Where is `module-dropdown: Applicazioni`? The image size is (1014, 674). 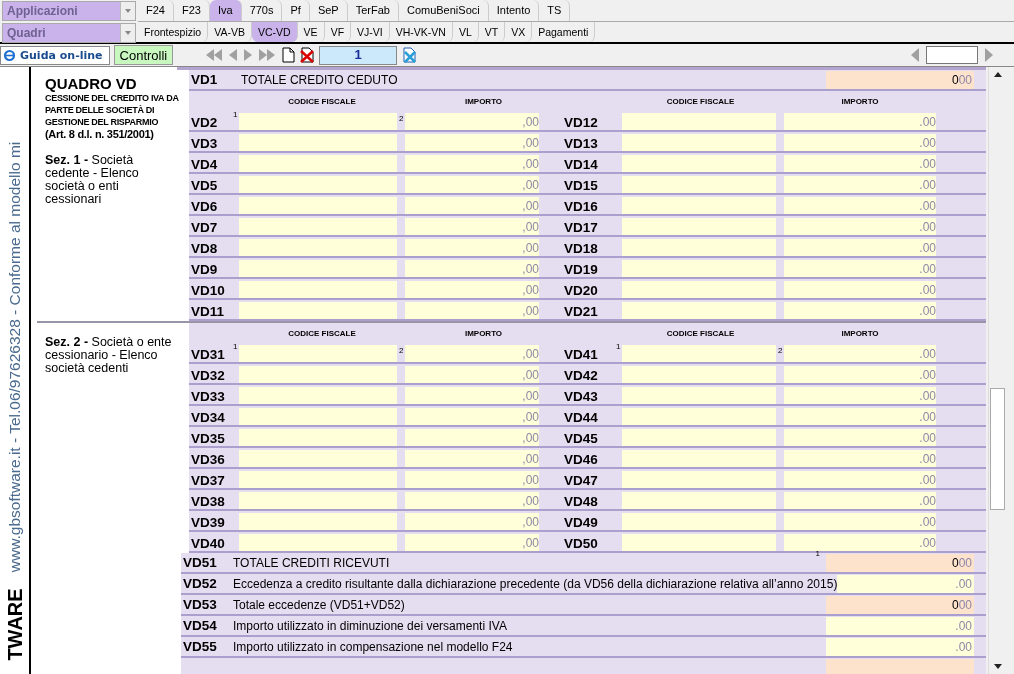
module-dropdown: Applicazioni is located at coordinates (69, 11).